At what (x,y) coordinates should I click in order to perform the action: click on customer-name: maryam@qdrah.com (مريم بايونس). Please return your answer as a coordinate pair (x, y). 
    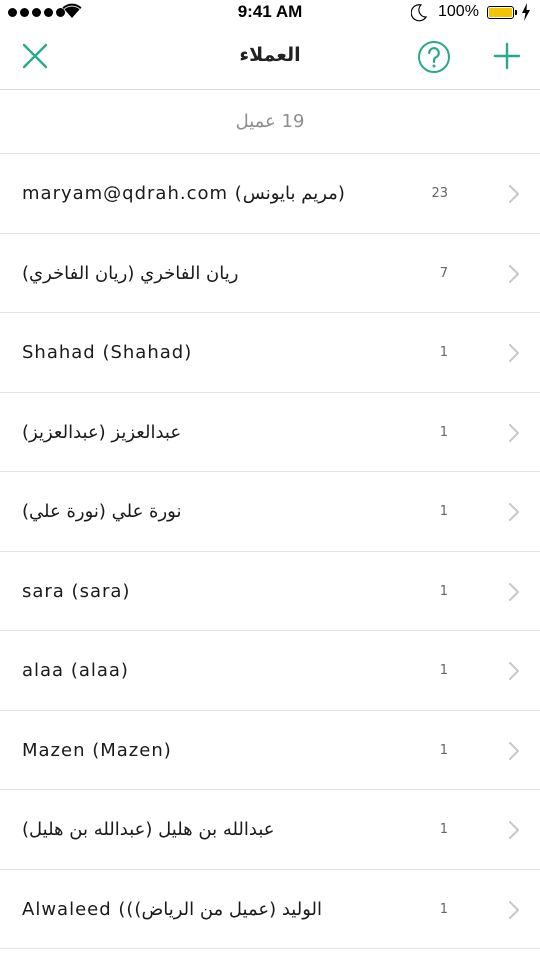
    Looking at the image, I should click on (184, 193).